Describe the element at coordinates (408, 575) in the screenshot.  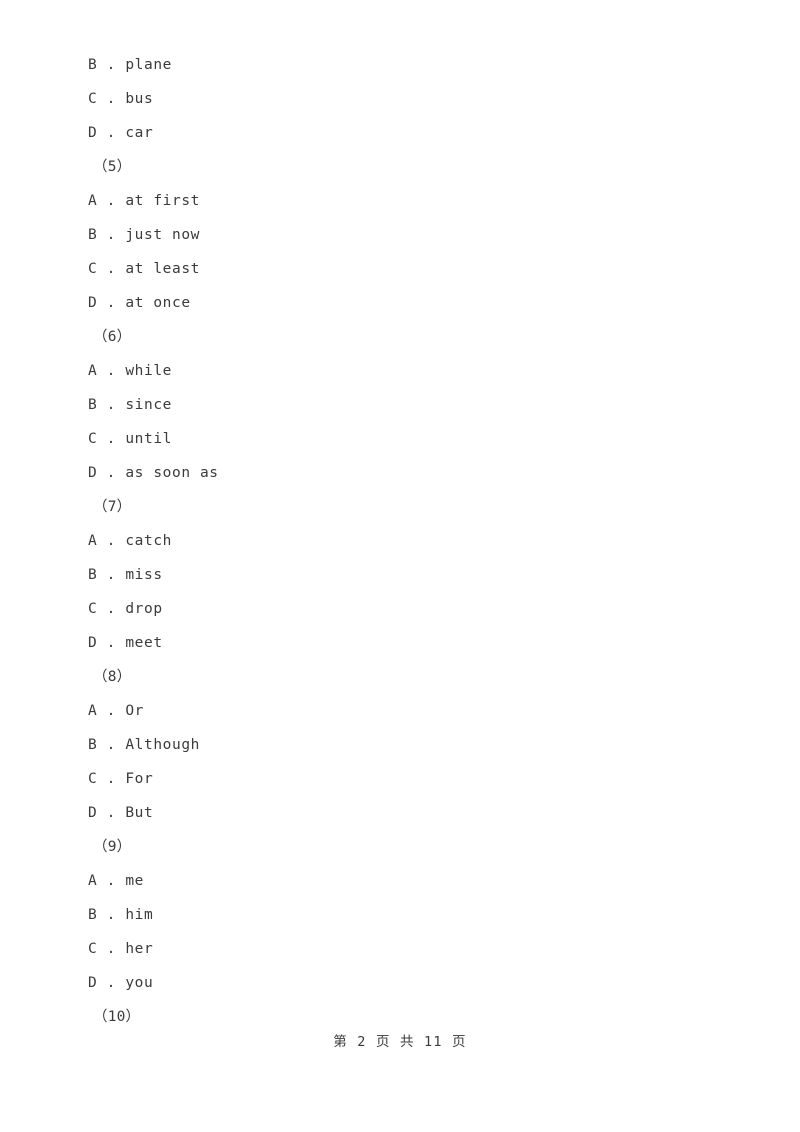
I see `answer-option: B . miss` at that location.